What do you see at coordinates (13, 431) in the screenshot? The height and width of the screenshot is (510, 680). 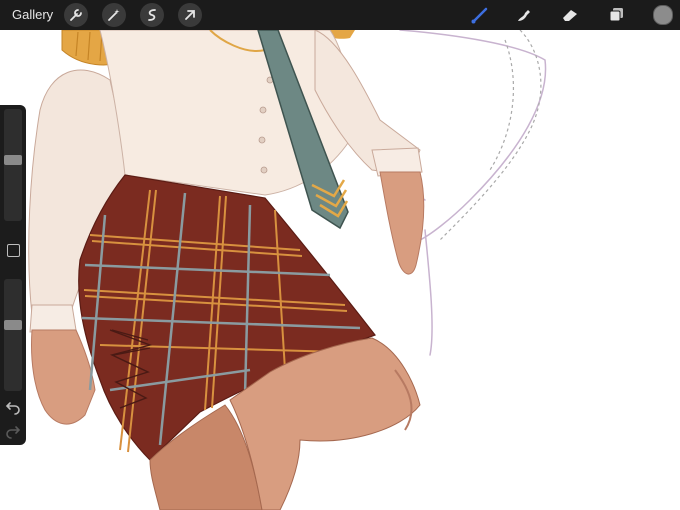 I see `redo-icon` at bounding box center [13, 431].